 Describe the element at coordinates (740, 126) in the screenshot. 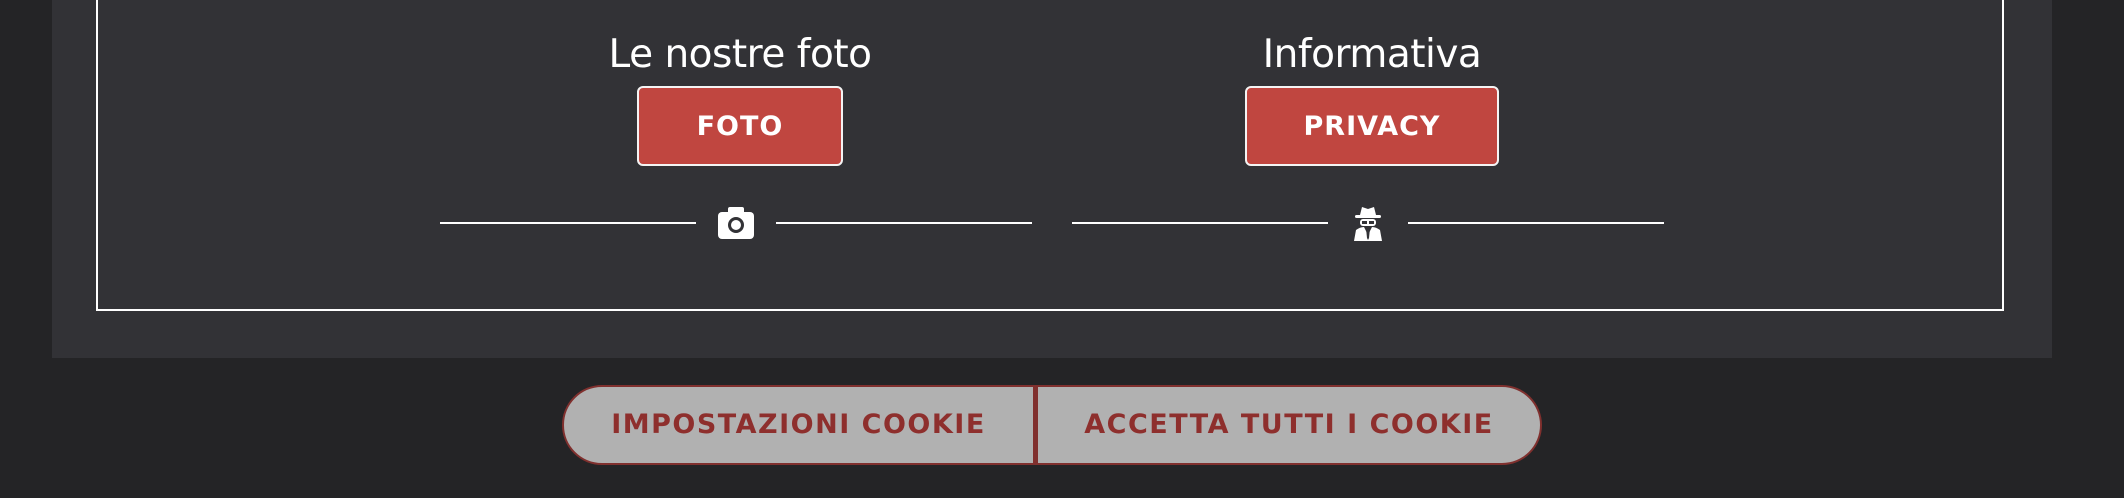

I see `foto-button: FOTO` at that location.